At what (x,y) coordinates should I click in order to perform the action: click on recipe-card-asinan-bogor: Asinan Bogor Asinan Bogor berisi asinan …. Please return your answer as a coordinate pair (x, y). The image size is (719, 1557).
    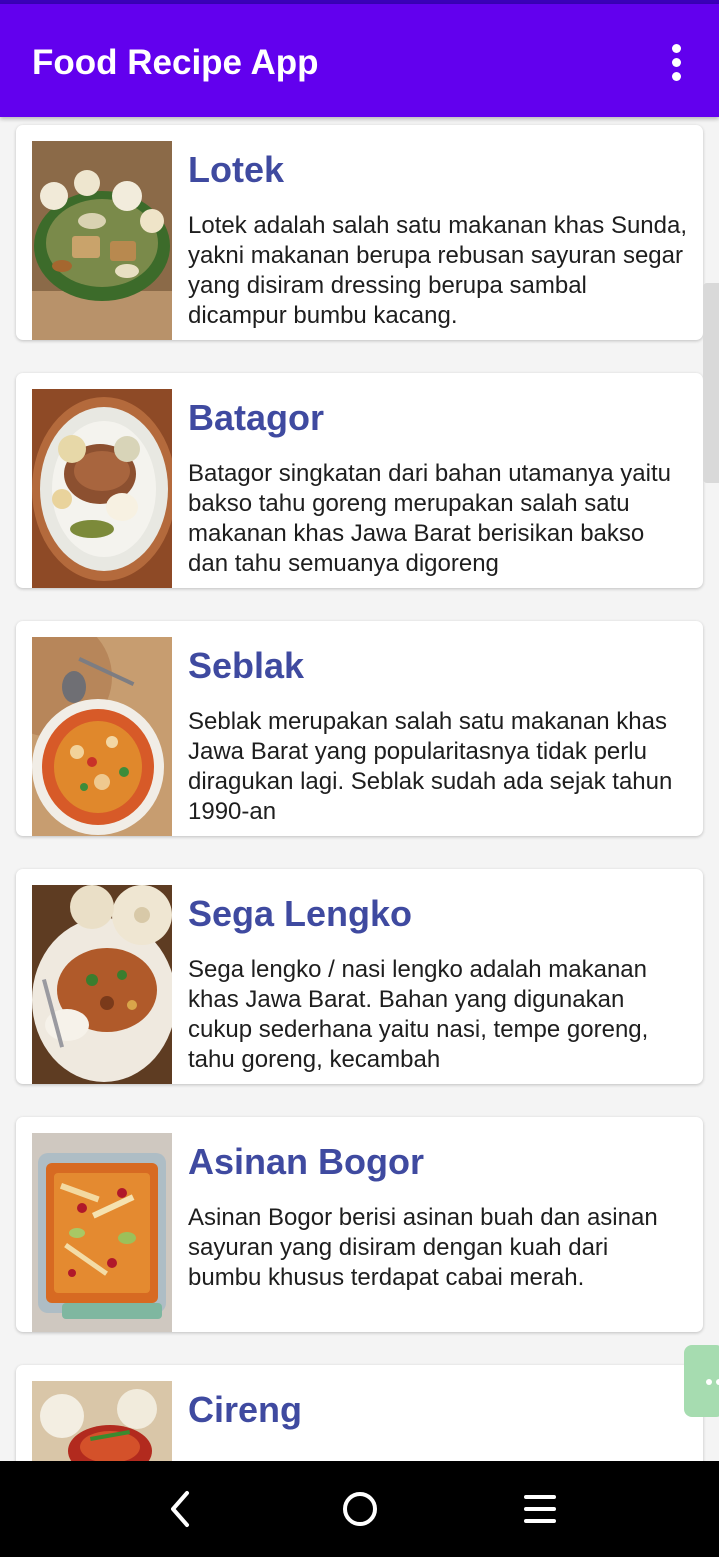
    Looking at the image, I should click on (359, 1224).